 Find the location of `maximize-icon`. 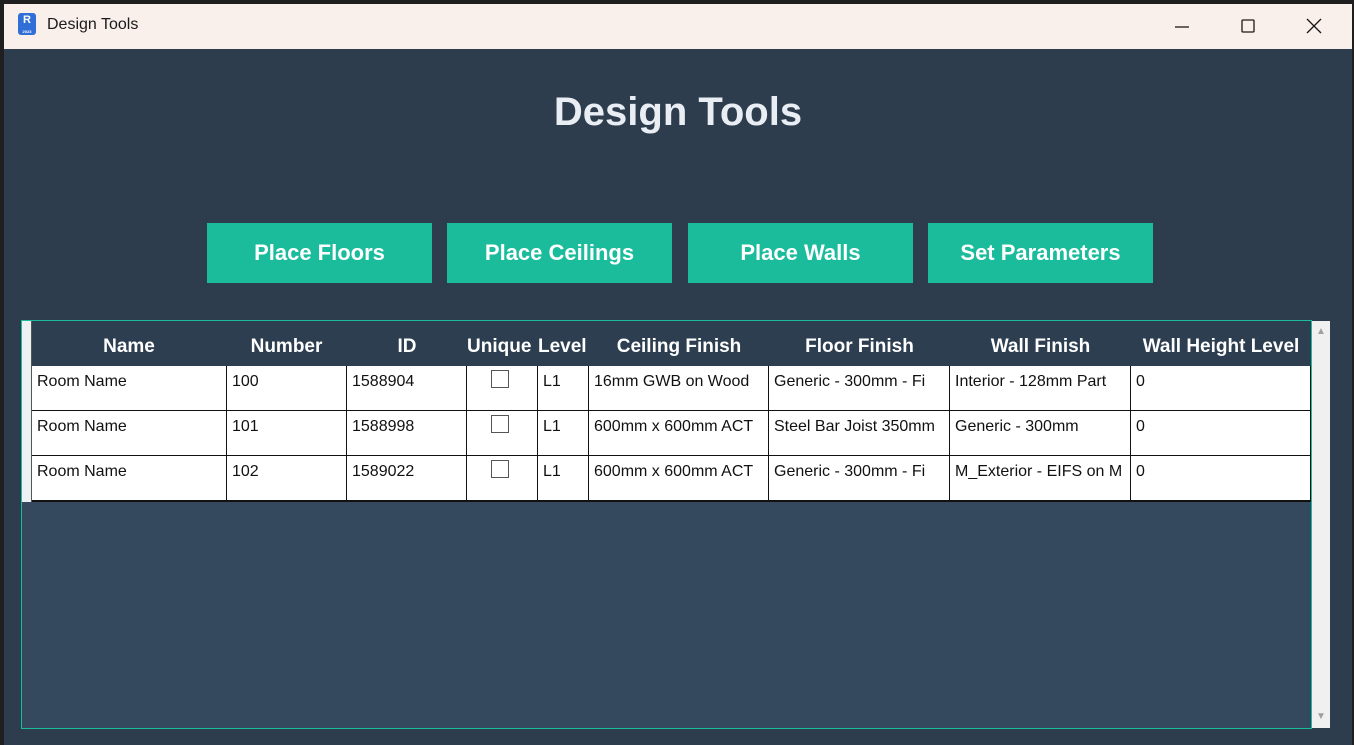

maximize-icon is located at coordinates (1248, 26).